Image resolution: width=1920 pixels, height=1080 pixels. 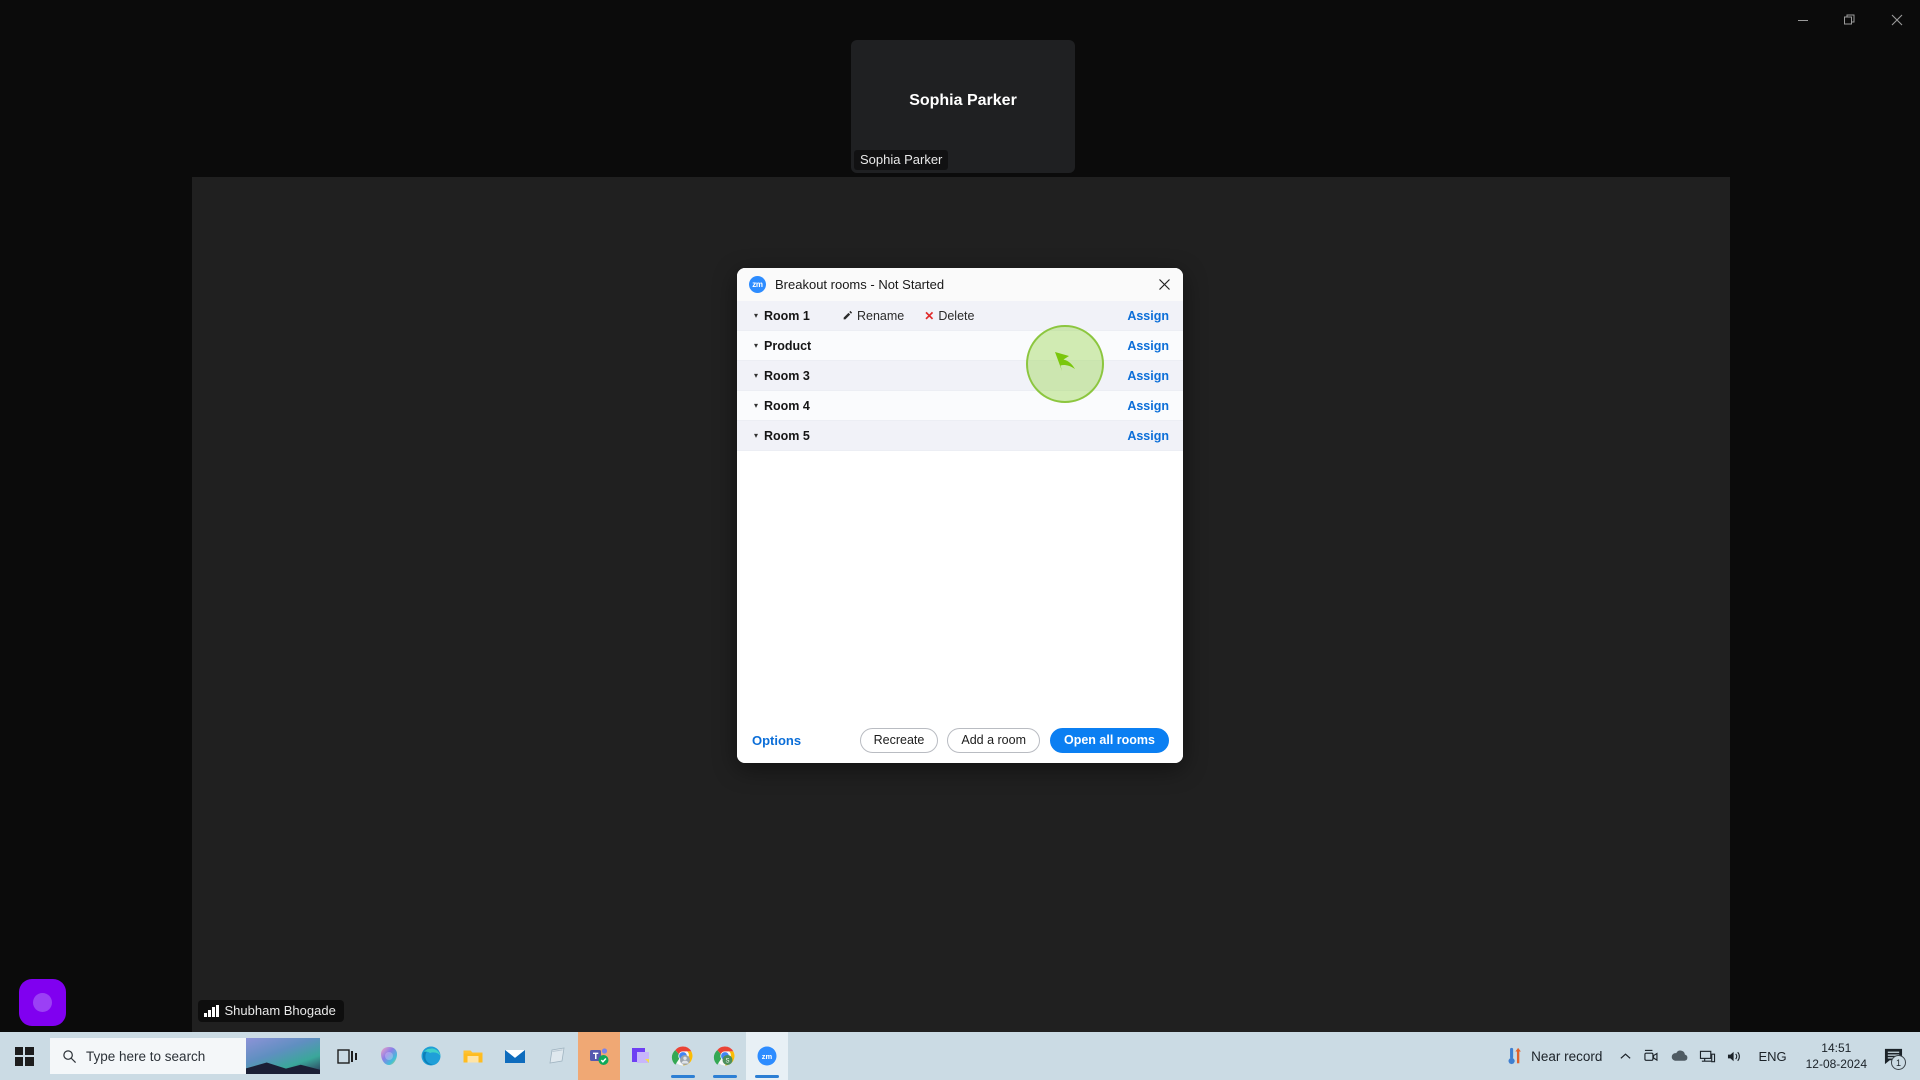 I want to click on dialog-title-bar: zm Breakout rooms - Not Started, so click(x=960, y=284).